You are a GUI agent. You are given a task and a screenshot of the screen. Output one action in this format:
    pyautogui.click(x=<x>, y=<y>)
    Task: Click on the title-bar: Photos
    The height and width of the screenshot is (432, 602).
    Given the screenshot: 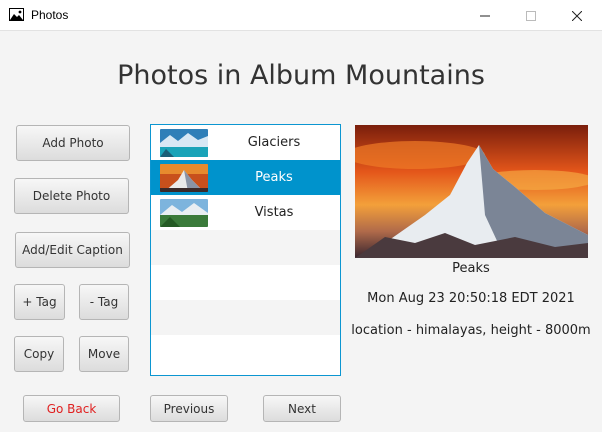 What is the action you would take?
    pyautogui.click(x=301, y=15)
    